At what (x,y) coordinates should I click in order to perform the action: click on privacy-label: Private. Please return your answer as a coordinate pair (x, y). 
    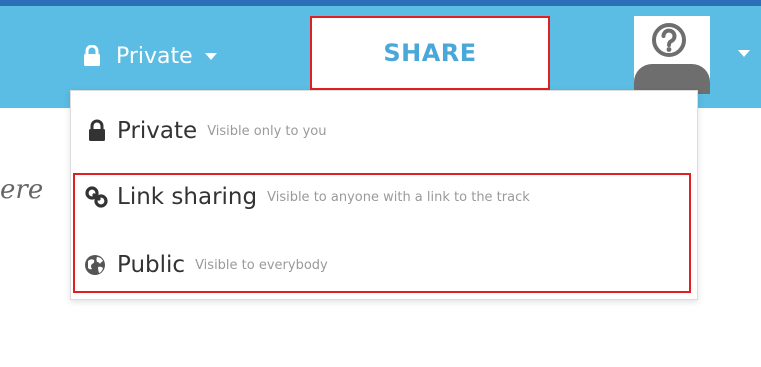
    Looking at the image, I should click on (154, 56).